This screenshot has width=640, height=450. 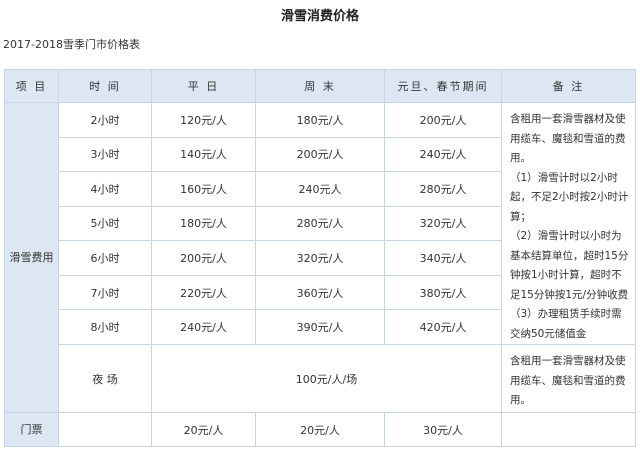 What do you see at coordinates (443, 327) in the screenshot?
I see `cell-holiday: 420元/人` at bounding box center [443, 327].